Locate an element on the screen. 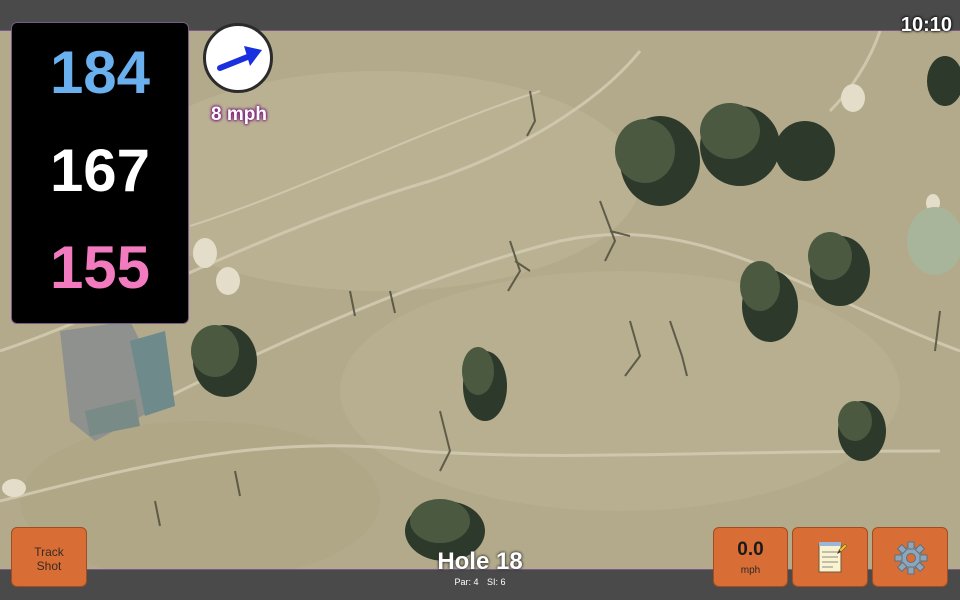 This screenshot has width=960, height=600. settings-button is located at coordinates (910, 557).